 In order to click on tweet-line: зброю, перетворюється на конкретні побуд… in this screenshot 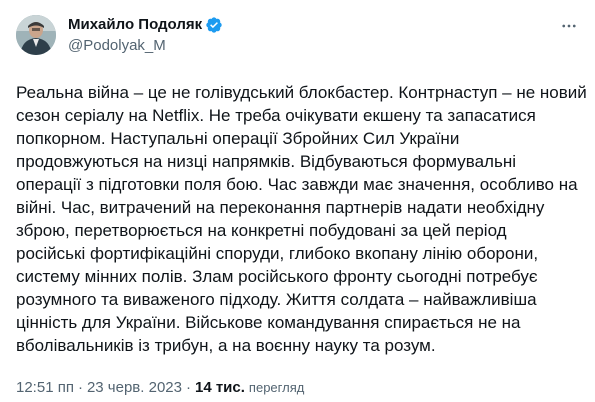, I will do `click(261, 230)`.